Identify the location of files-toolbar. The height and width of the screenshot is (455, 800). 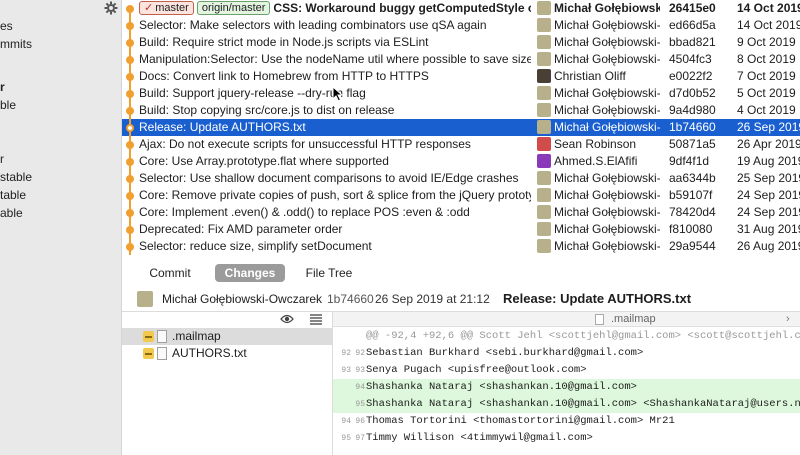
(227, 319).